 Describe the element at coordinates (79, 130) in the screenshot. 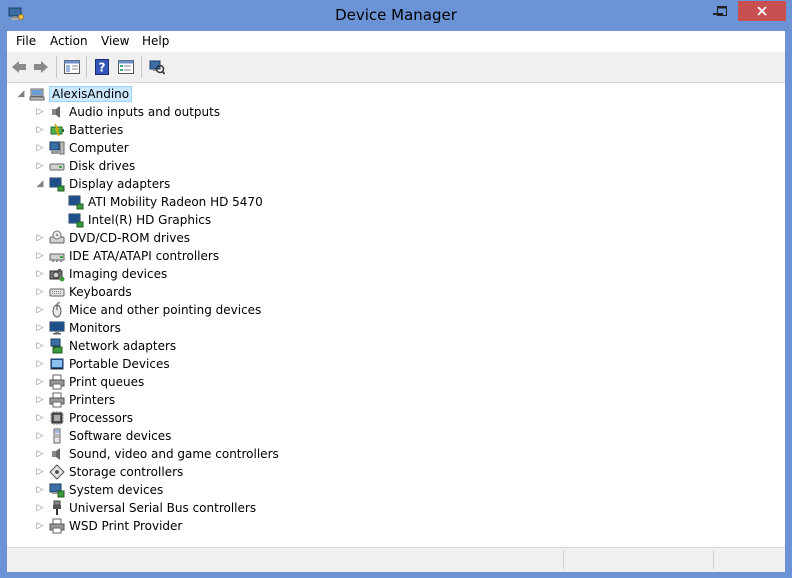

I see `tree-category: ▷ Batteries` at that location.